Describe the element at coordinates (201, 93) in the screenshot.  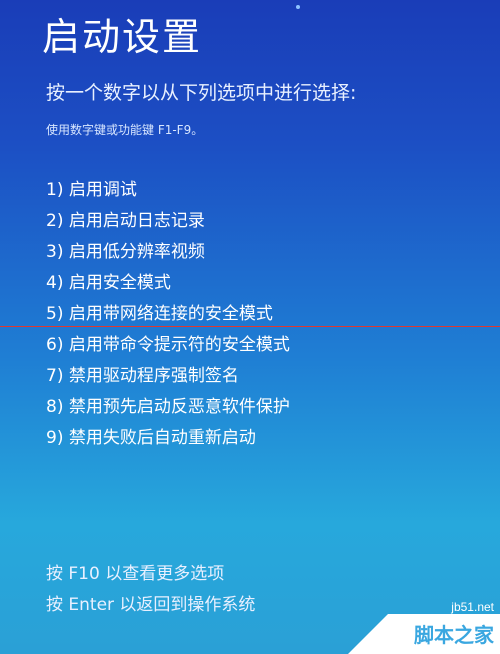
I see `instruction-text: 按一个数字以从下列选项中进行选择:` at that location.